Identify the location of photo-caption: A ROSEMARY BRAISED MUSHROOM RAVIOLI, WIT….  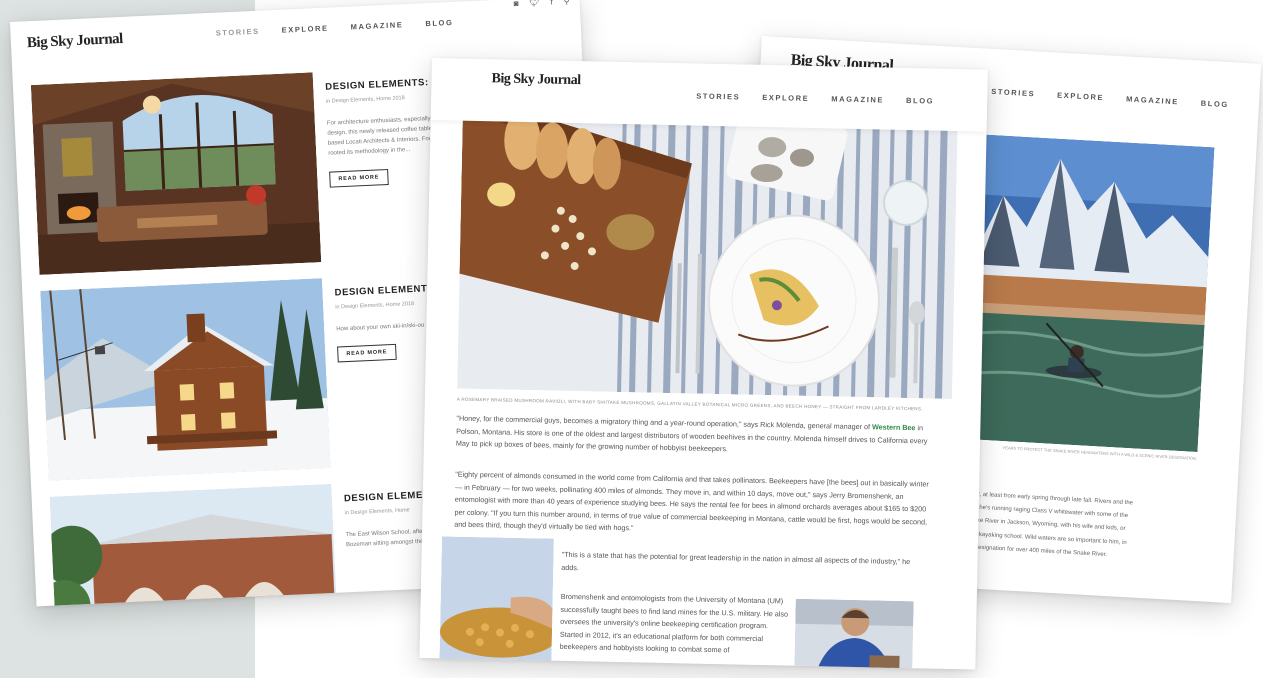
(689, 404).